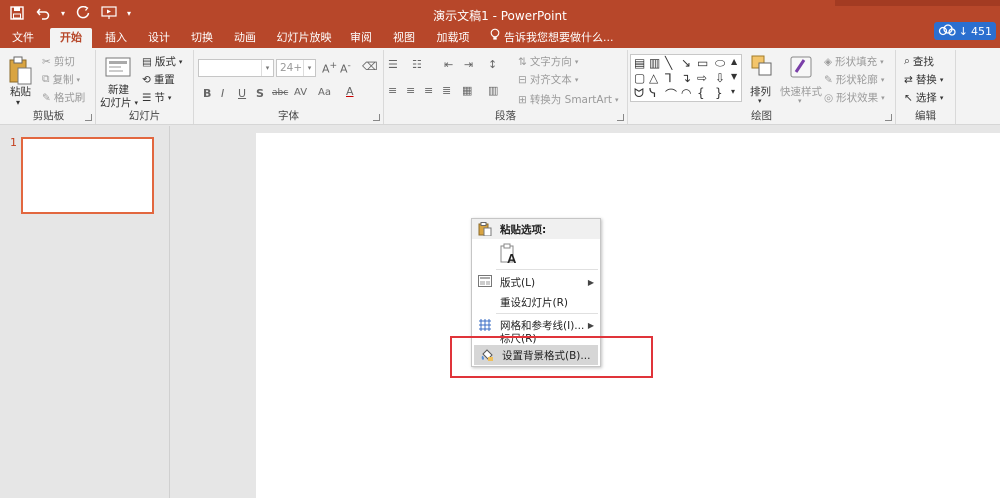 The width and height of the screenshot is (1000, 498). Describe the element at coordinates (548, 61) in the screenshot. I see `text-direction-button: ⇅ 文字方向 ▾` at that location.